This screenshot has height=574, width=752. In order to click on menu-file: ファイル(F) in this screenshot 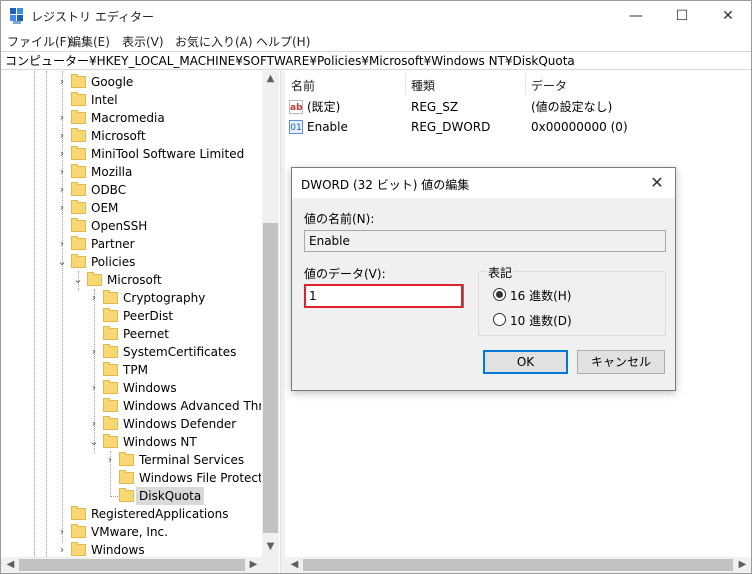, I will do `click(39, 41)`.